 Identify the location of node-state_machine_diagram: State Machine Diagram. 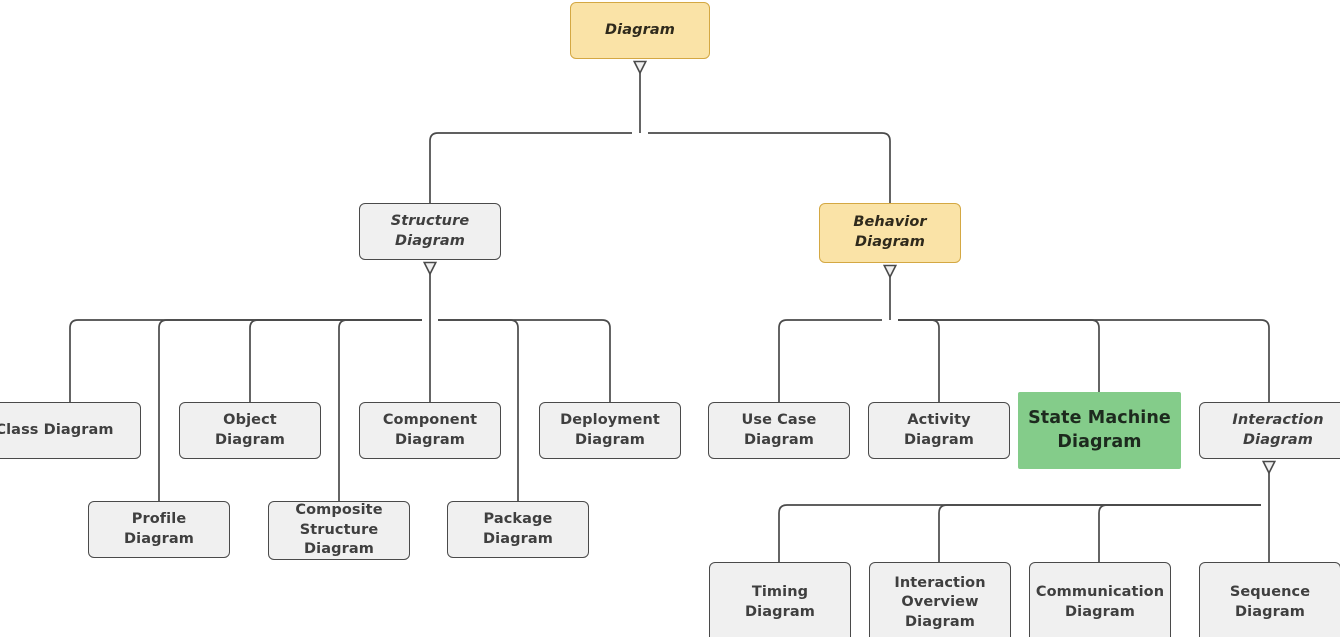
(1099, 430).